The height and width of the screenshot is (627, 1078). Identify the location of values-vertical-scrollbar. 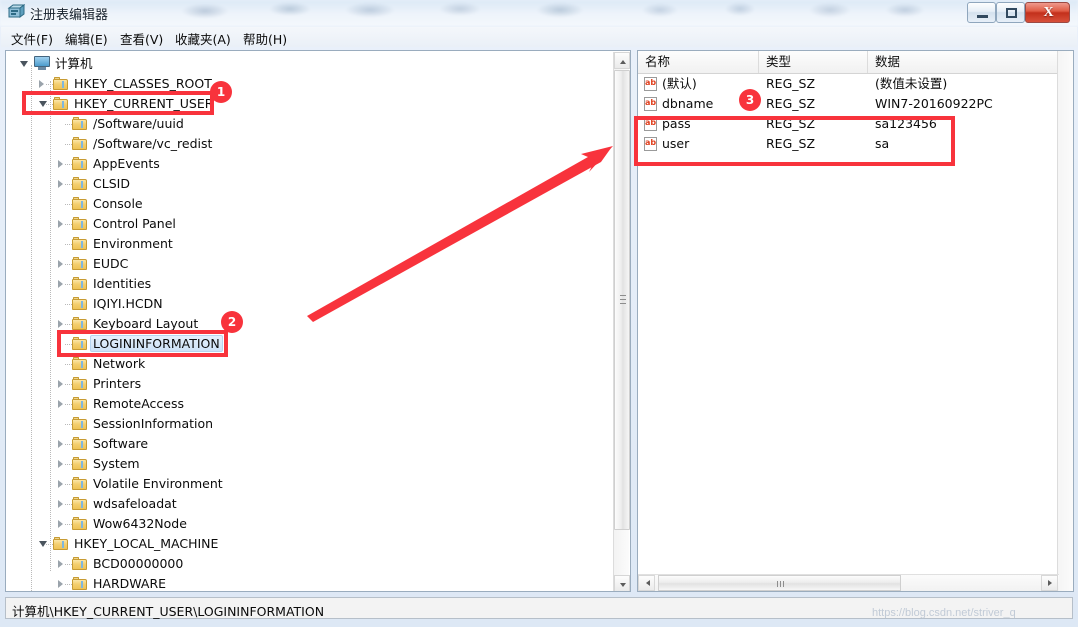
(1065, 321).